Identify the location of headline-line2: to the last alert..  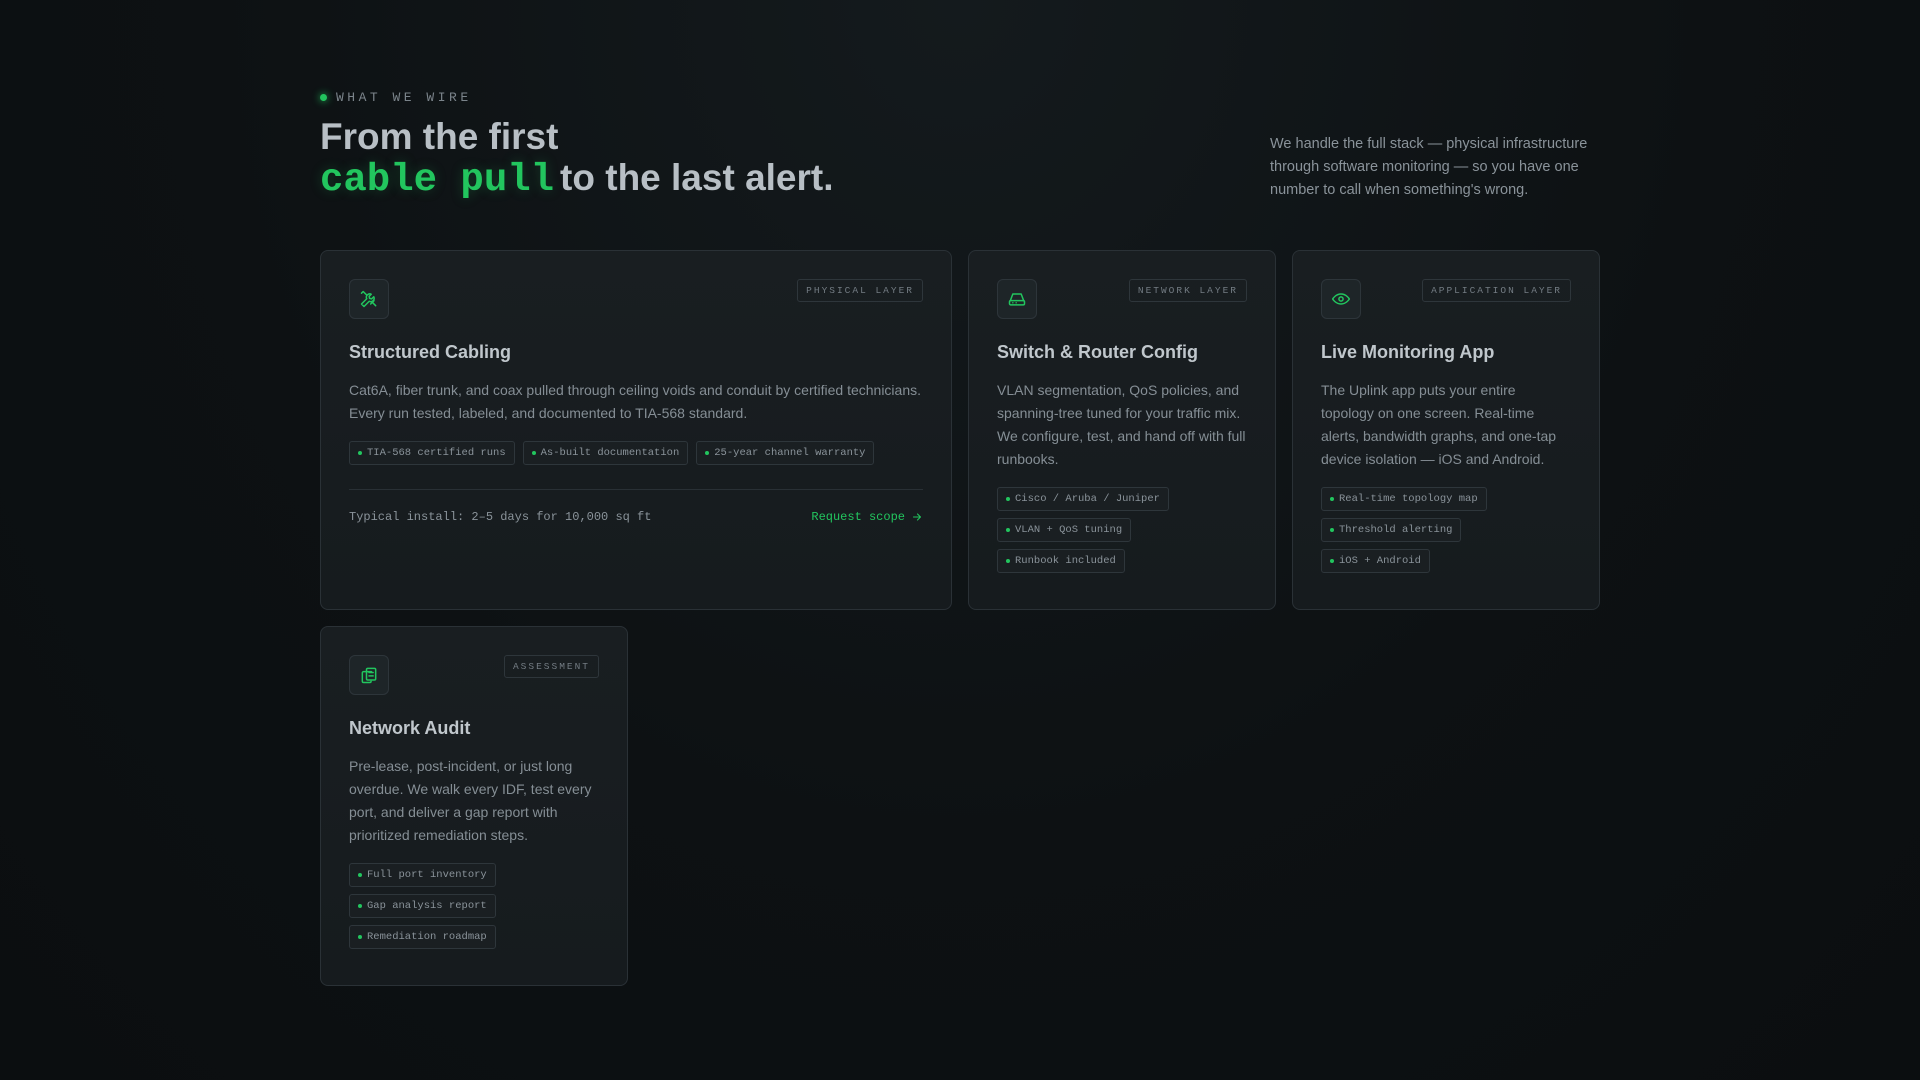
(697, 177).